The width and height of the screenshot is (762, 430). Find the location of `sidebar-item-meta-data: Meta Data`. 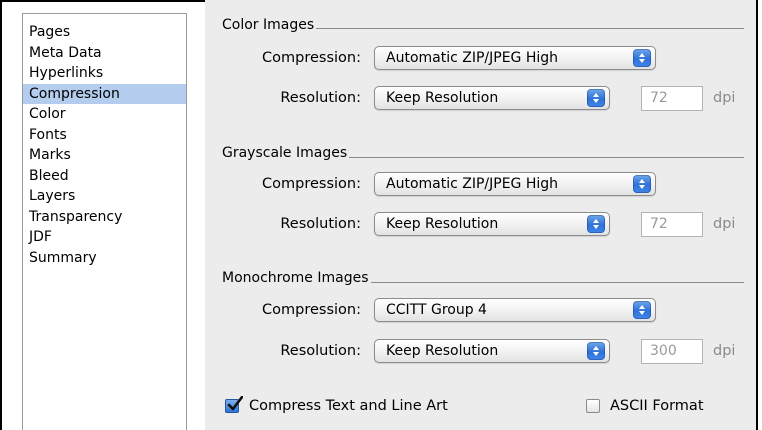

sidebar-item-meta-data: Meta Data is located at coordinates (104, 53).